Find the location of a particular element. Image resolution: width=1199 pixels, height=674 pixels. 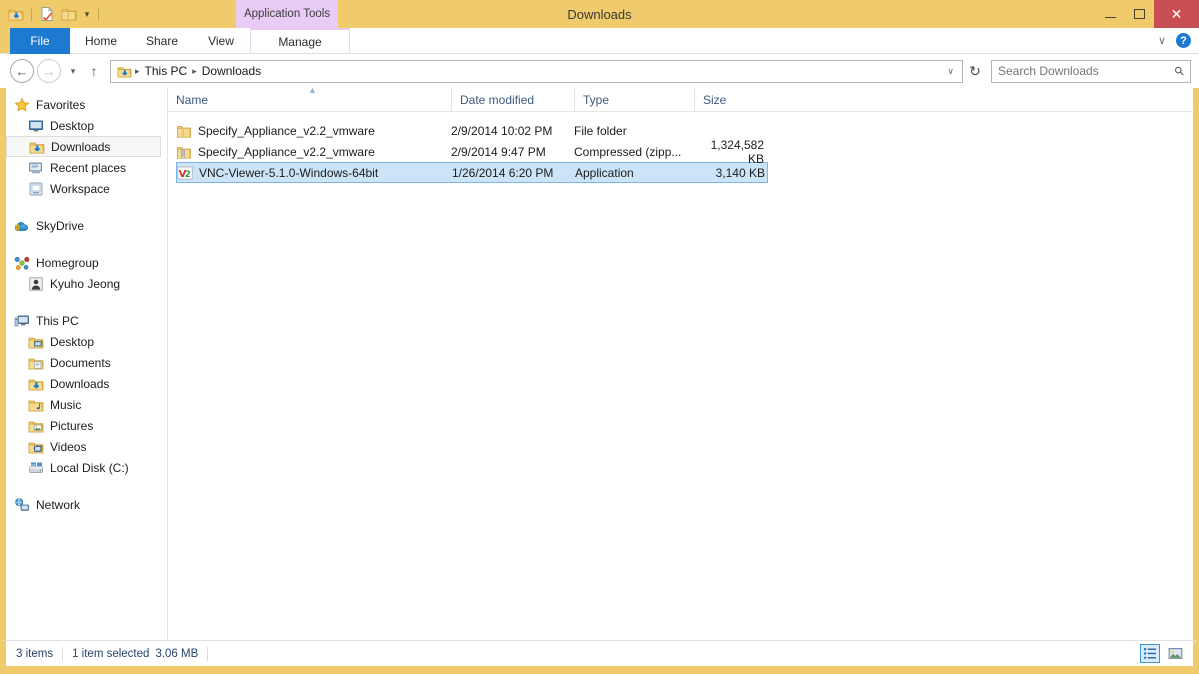

chevron-down-icon: ∨ is located at coordinates (1162, 40).